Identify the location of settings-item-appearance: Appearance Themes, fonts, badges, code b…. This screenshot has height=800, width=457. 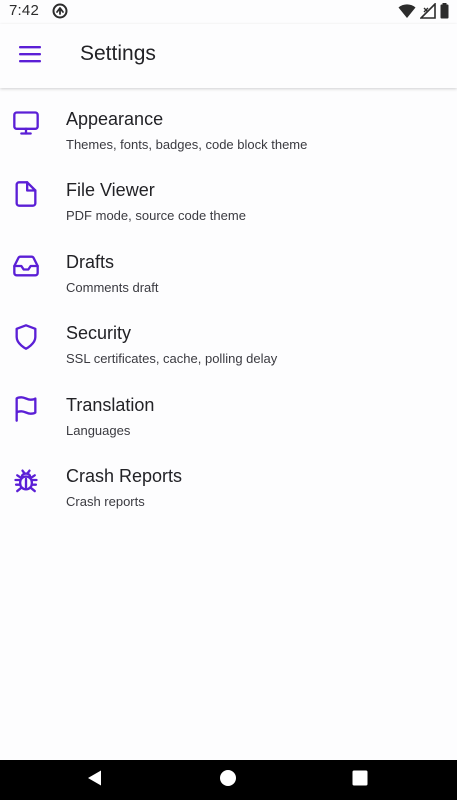
(228, 124).